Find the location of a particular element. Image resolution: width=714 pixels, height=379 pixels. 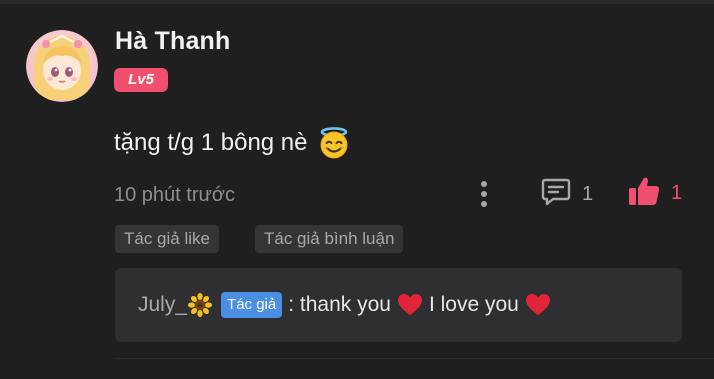

comment-bubble-icon is located at coordinates (556, 194).